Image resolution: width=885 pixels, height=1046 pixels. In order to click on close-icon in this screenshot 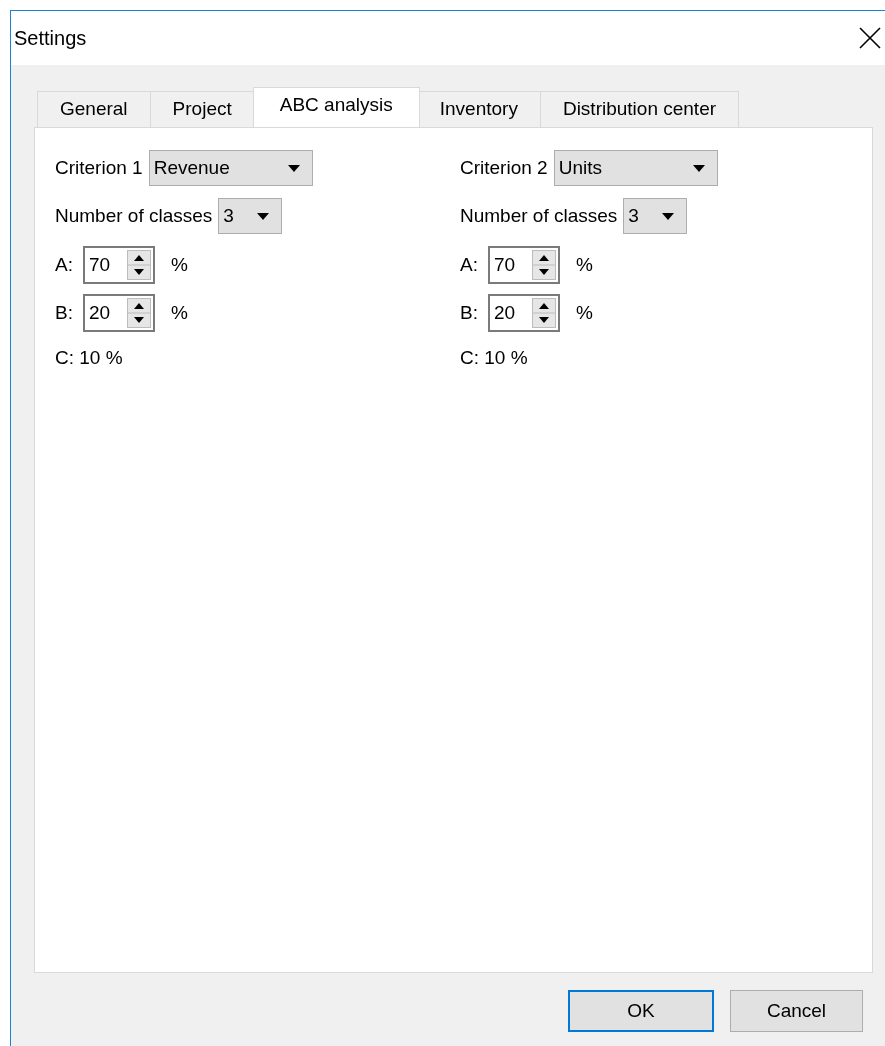, I will do `click(870, 38)`.